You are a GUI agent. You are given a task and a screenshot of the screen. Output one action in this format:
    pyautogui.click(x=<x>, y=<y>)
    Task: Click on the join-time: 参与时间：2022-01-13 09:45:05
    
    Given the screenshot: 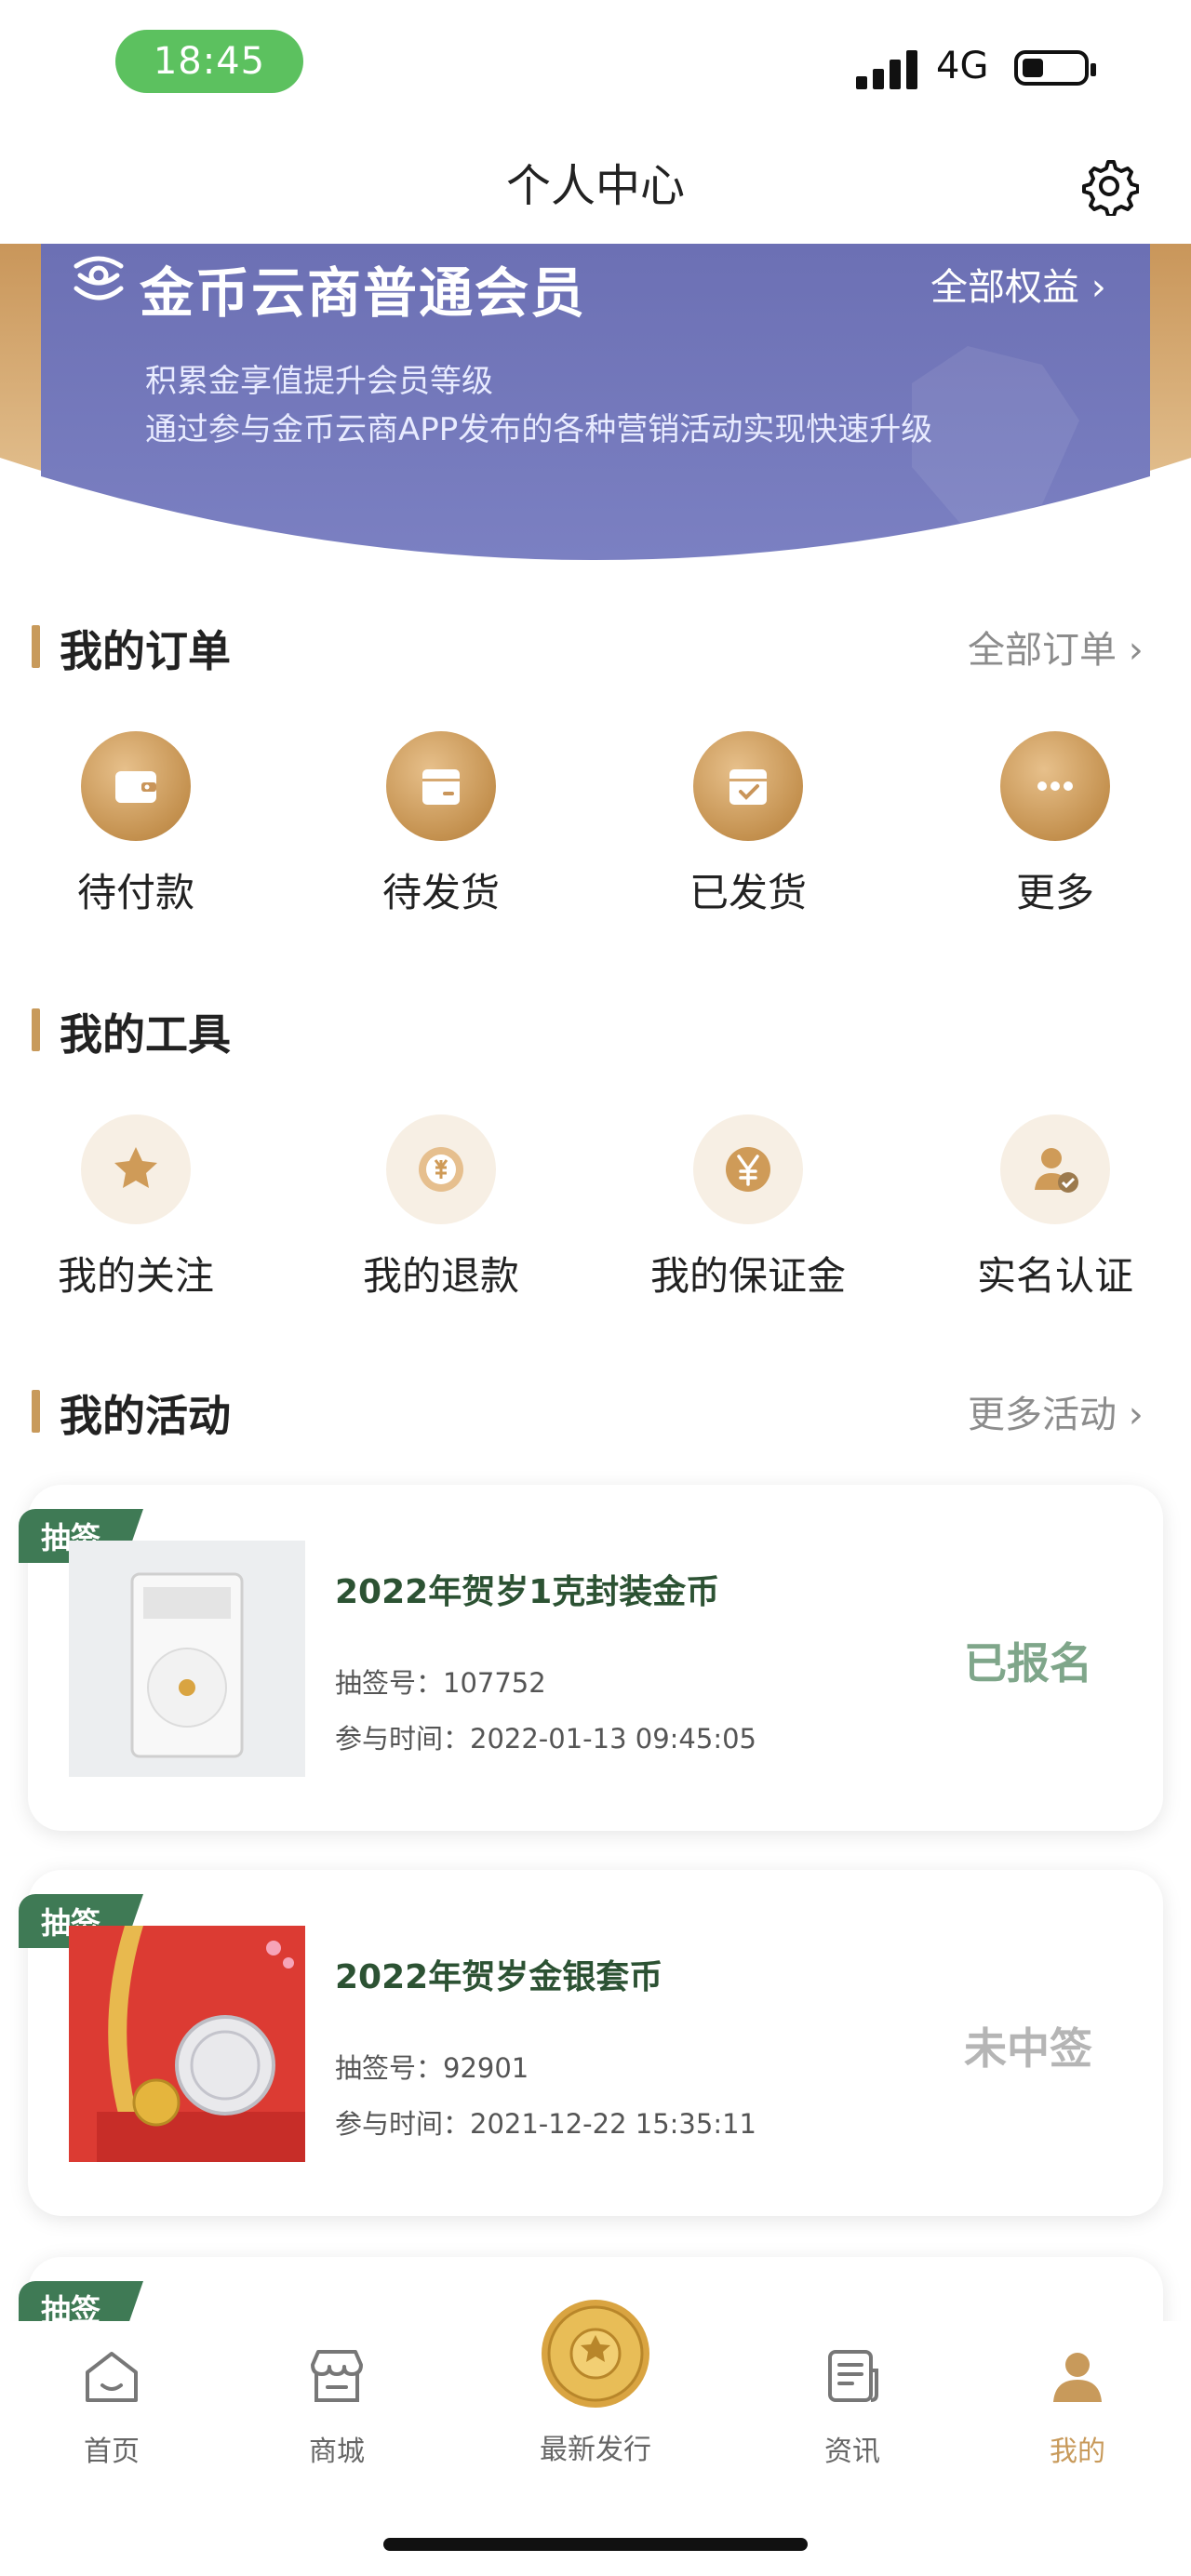 What is the action you would take?
    pyautogui.click(x=545, y=1739)
    